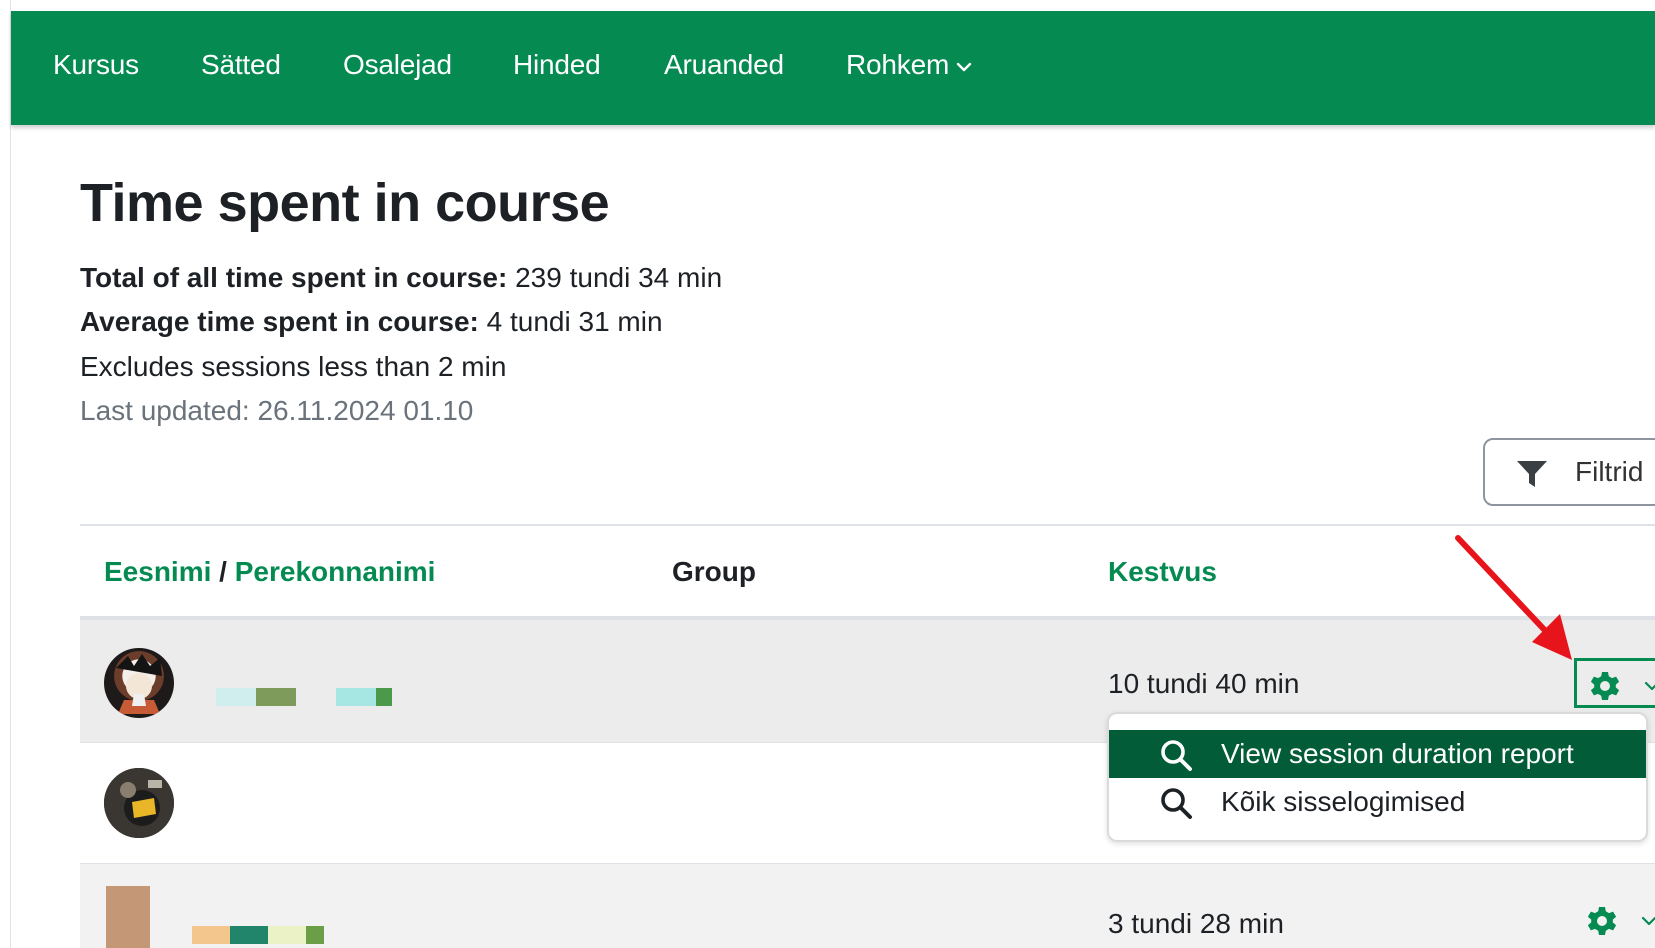 This screenshot has width=1655, height=948. Describe the element at coordinates (898, 64) in the screenshot. I see `nav-rohkem-label: Rohkem` at that location.